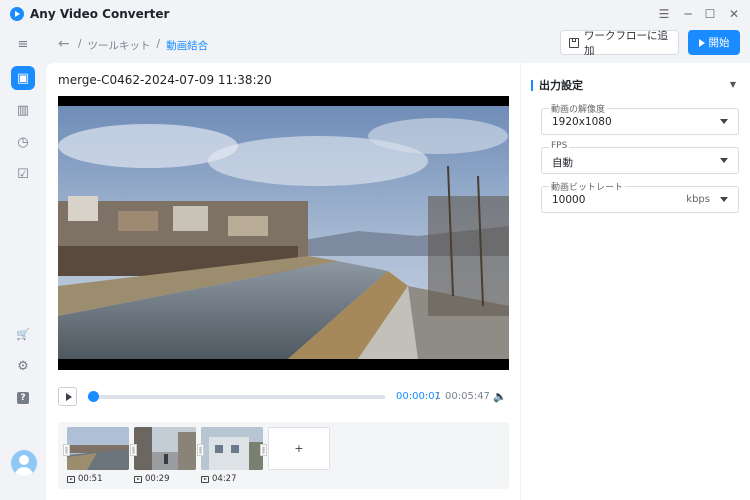 Image resolution: width=750 pixels, height=500 pixels. Describe the element at coordinates (133, 450) in the screenshot. I see `clip-2-trim-handle: ‖` at that location.